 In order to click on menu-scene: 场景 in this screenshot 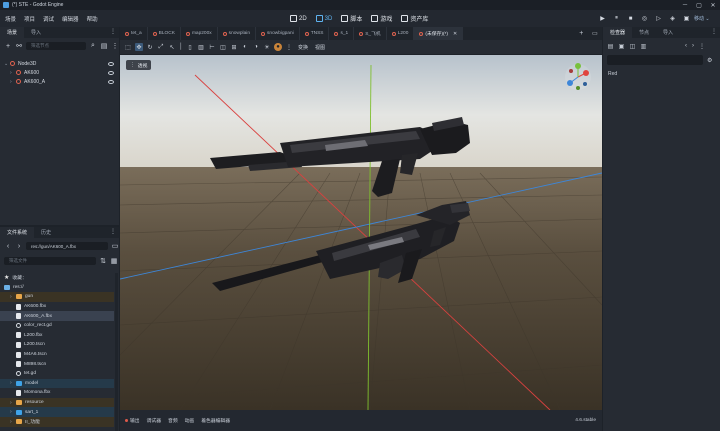, I will do `click(10, 19)`.